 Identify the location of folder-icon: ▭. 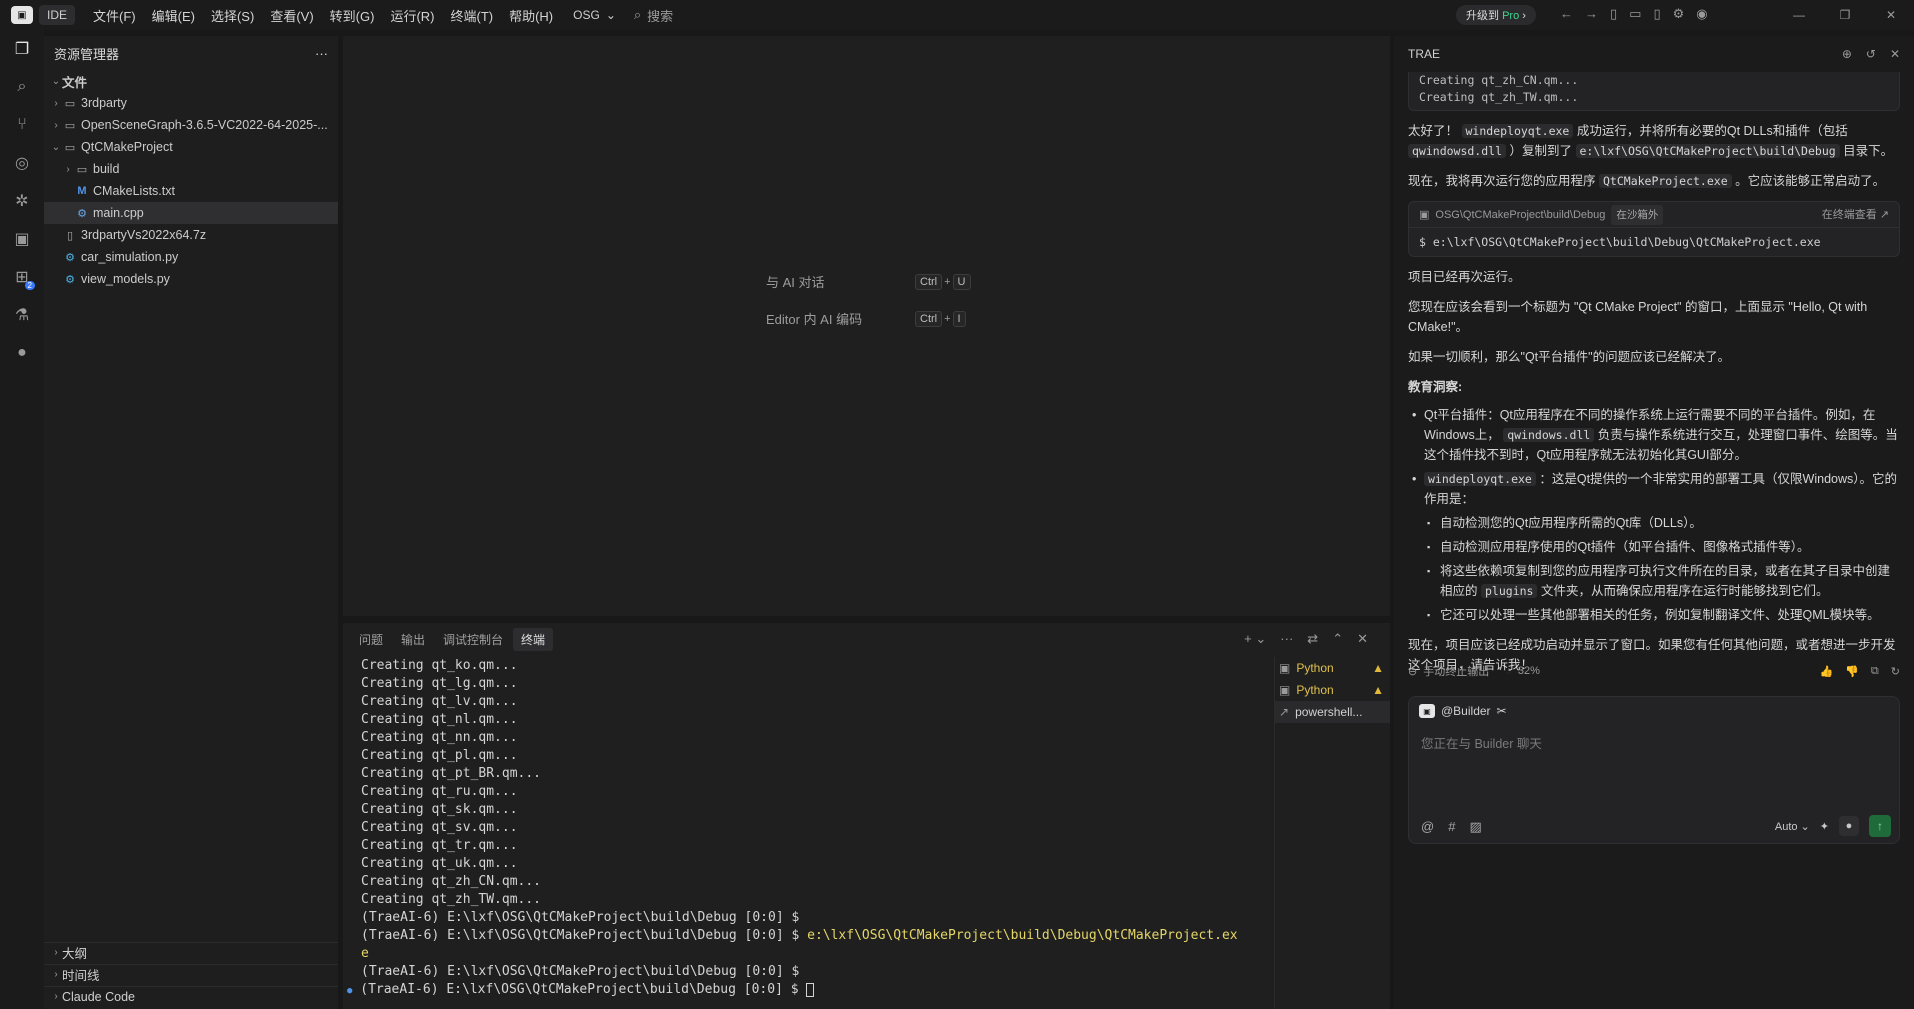
(82, 169).